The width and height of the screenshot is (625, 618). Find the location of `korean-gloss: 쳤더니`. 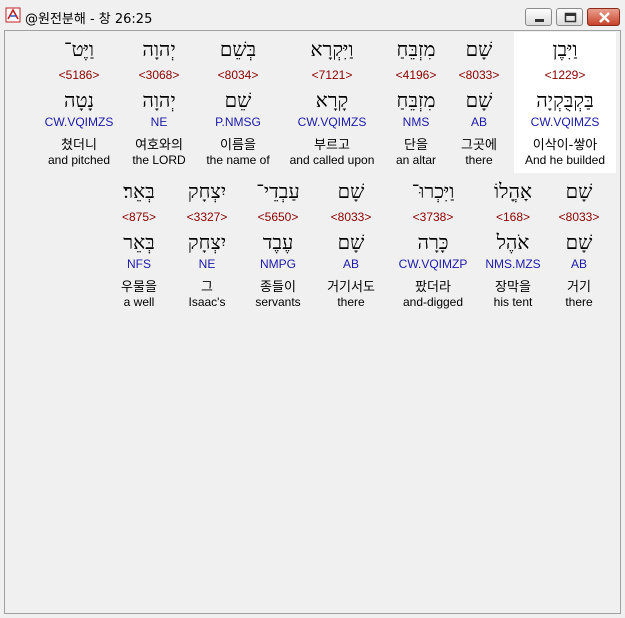

korean-gloss: 쳤더니 is located at coordinates (79, 145).